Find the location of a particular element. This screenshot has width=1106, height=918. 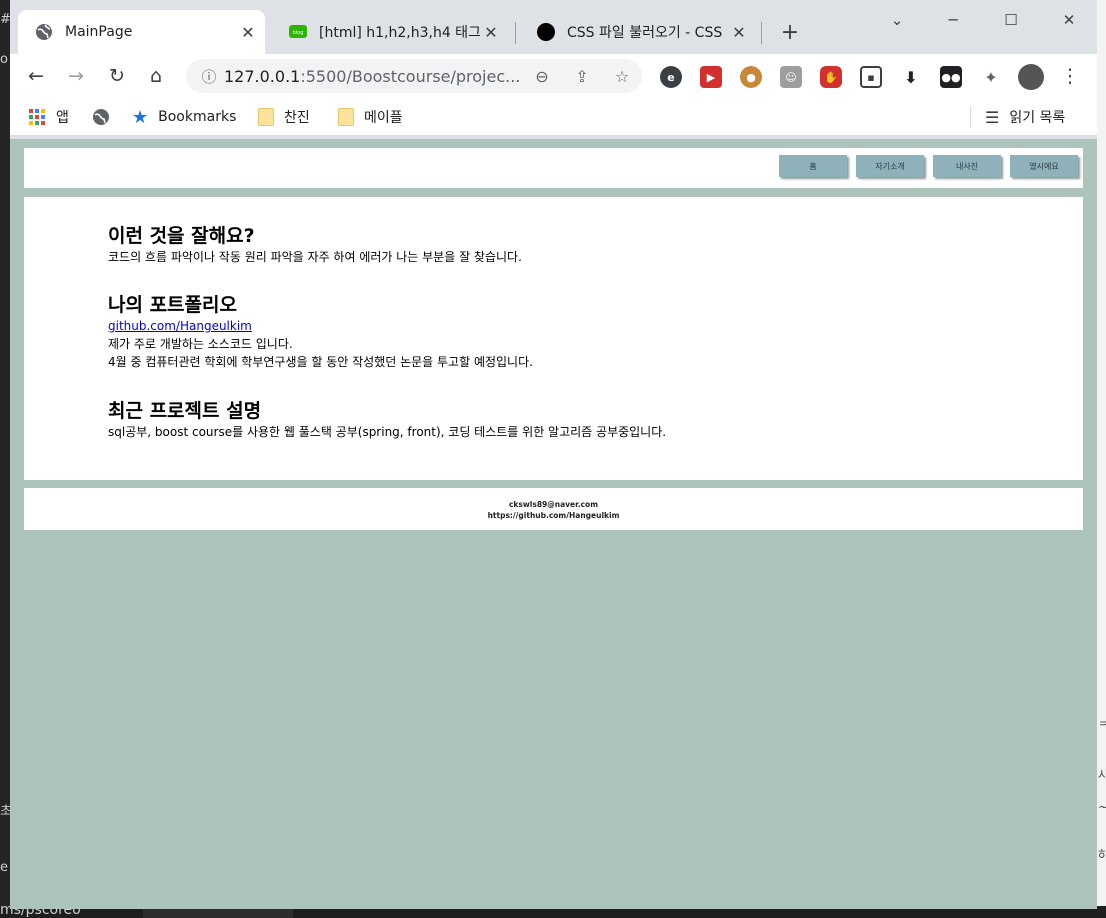

bookmark-folder-chanjin: 찬진 is located at coordinates (284, 117).